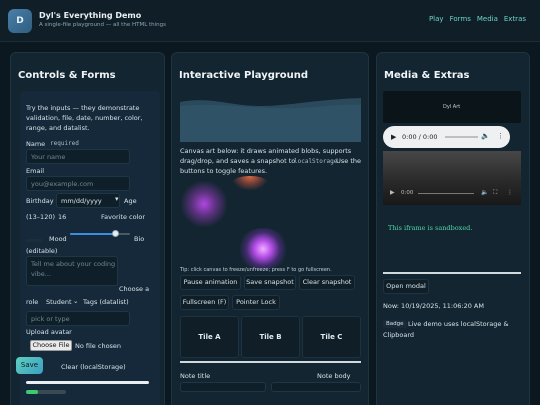 The width and height of the screenshot is (540, 405). I want to click on status-badge: Badge, so click(395, 324).